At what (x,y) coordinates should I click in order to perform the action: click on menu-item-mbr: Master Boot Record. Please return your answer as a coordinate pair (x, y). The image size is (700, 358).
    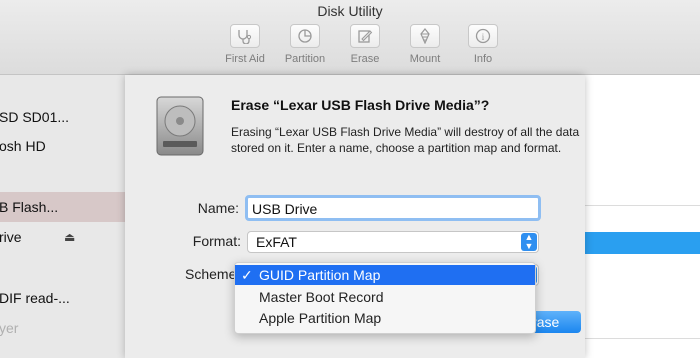
    Looking at the image, I should click on (385, 297).